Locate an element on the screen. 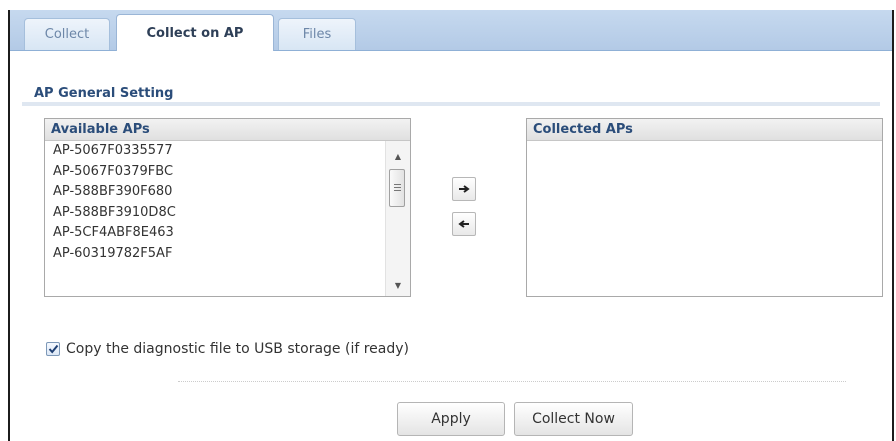 This screenshot has width=896, height=441. list-item: AP-5CF4ABF8E463 is located at coordinates (216, 233).